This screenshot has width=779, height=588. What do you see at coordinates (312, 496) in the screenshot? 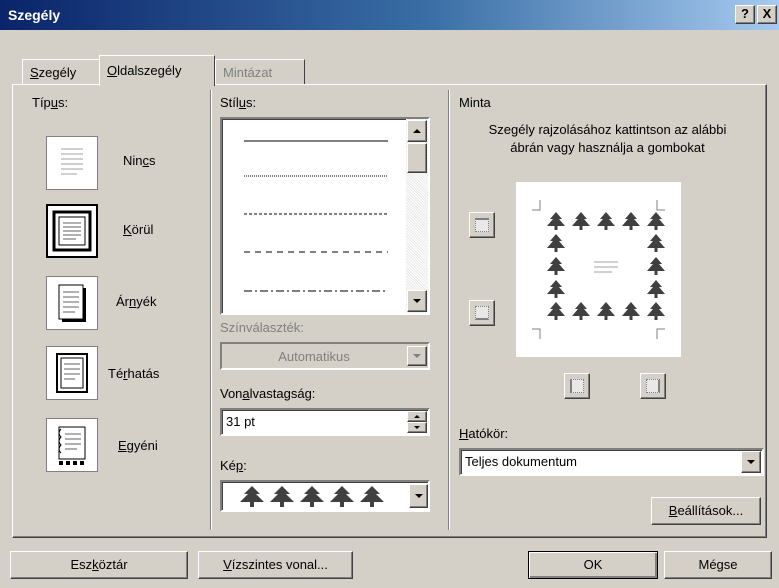
I see `tree-art-icon` at bounding box center [312, 496].